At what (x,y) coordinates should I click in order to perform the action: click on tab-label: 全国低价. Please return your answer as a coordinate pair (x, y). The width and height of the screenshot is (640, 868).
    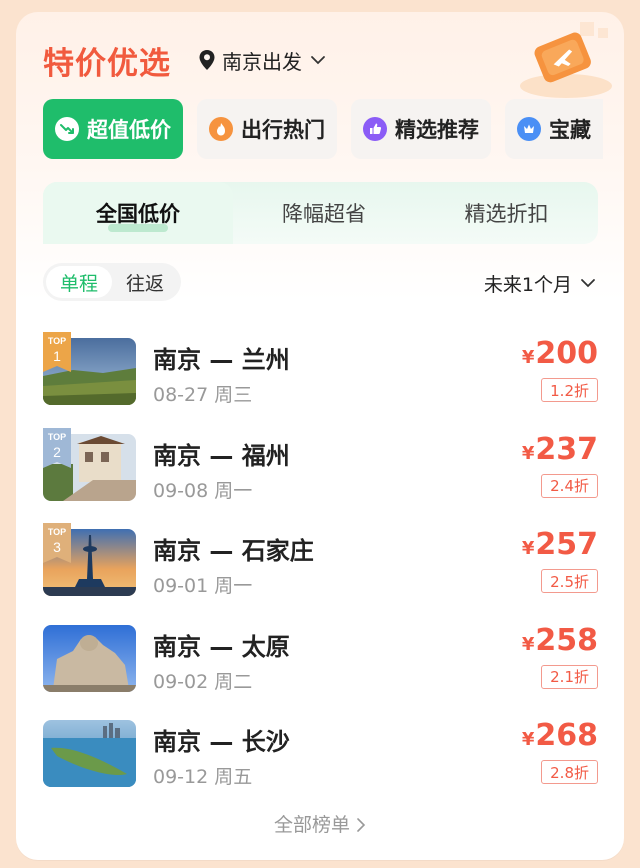
    Looking at the image, I should click on (138, 214).